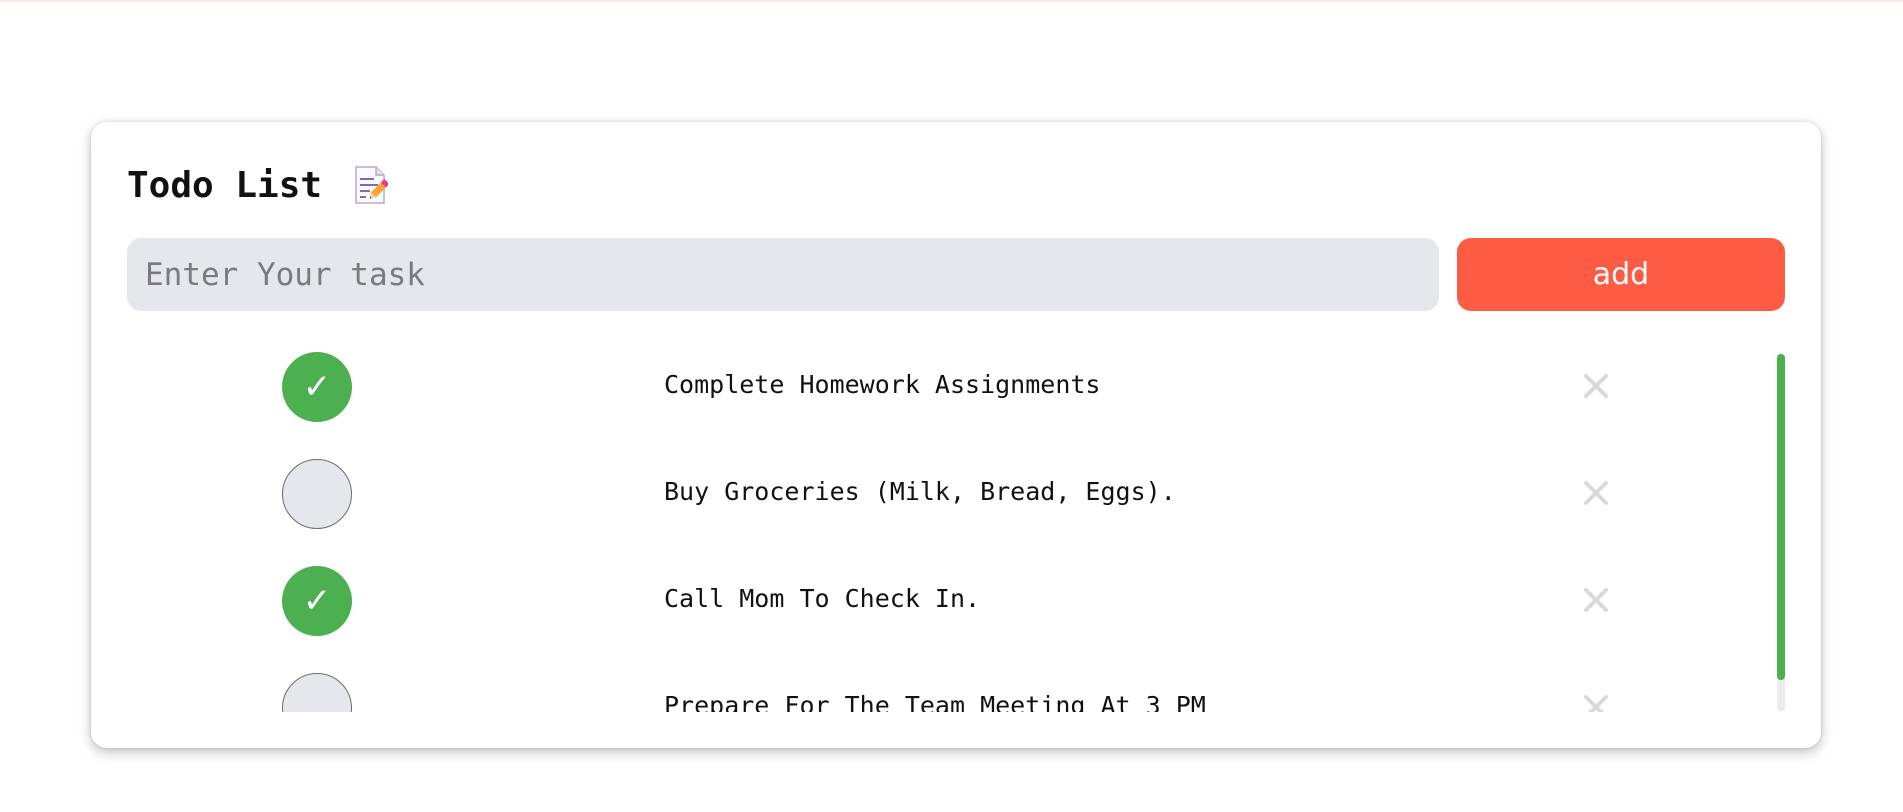 The image size is (1903, 812). Describe the element at coordinates (1621, 274) in the screenshot. I see `add-button: add` at that location.